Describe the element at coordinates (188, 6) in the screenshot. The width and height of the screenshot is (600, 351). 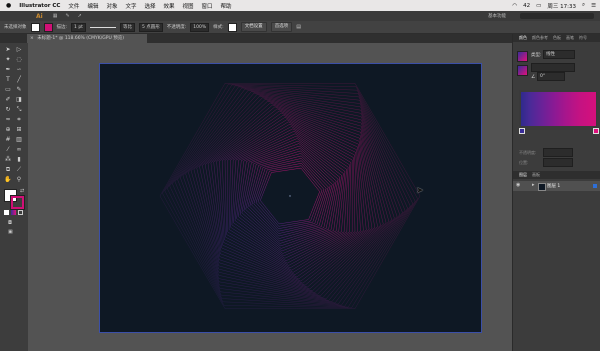
I see `menu-view: 视图` at that location.